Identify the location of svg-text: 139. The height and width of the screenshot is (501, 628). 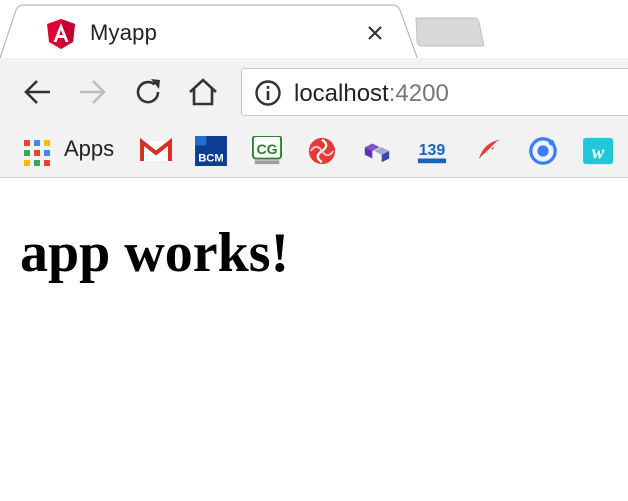
(432, 150).